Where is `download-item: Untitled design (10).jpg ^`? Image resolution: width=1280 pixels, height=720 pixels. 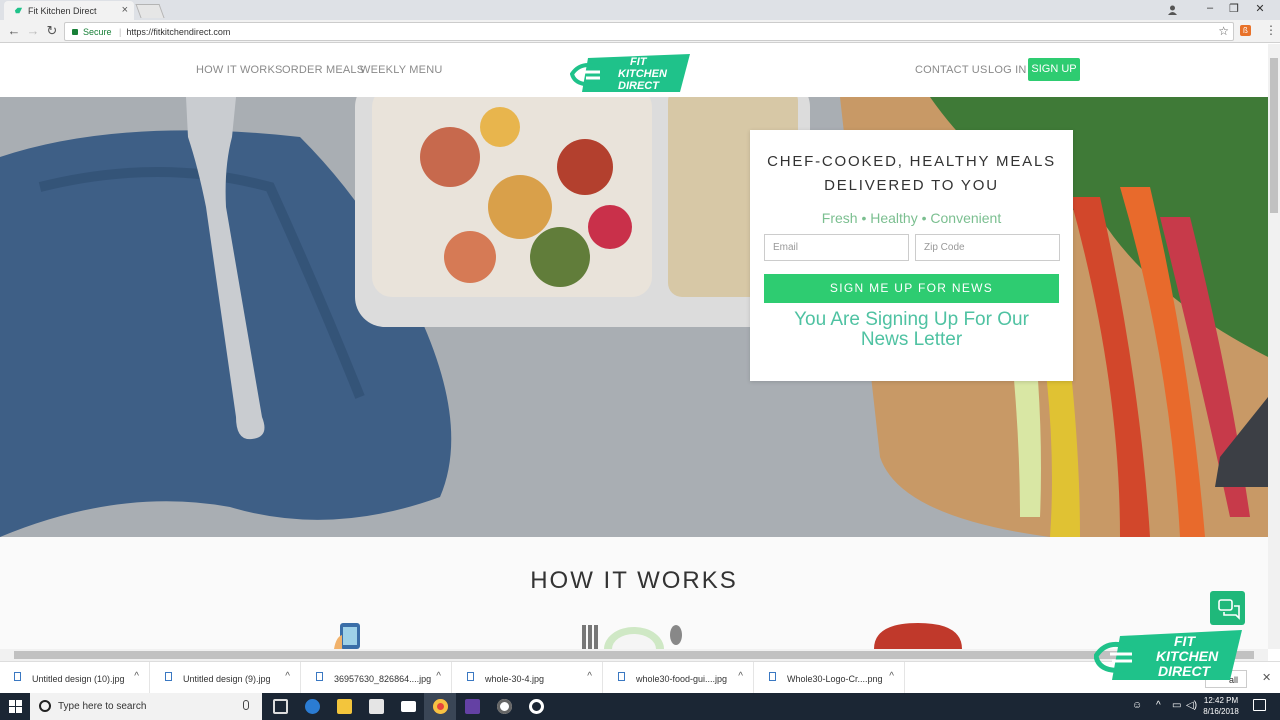 download-item: Untitled design (10).jpg ^ is located at coordinates (75, 678).